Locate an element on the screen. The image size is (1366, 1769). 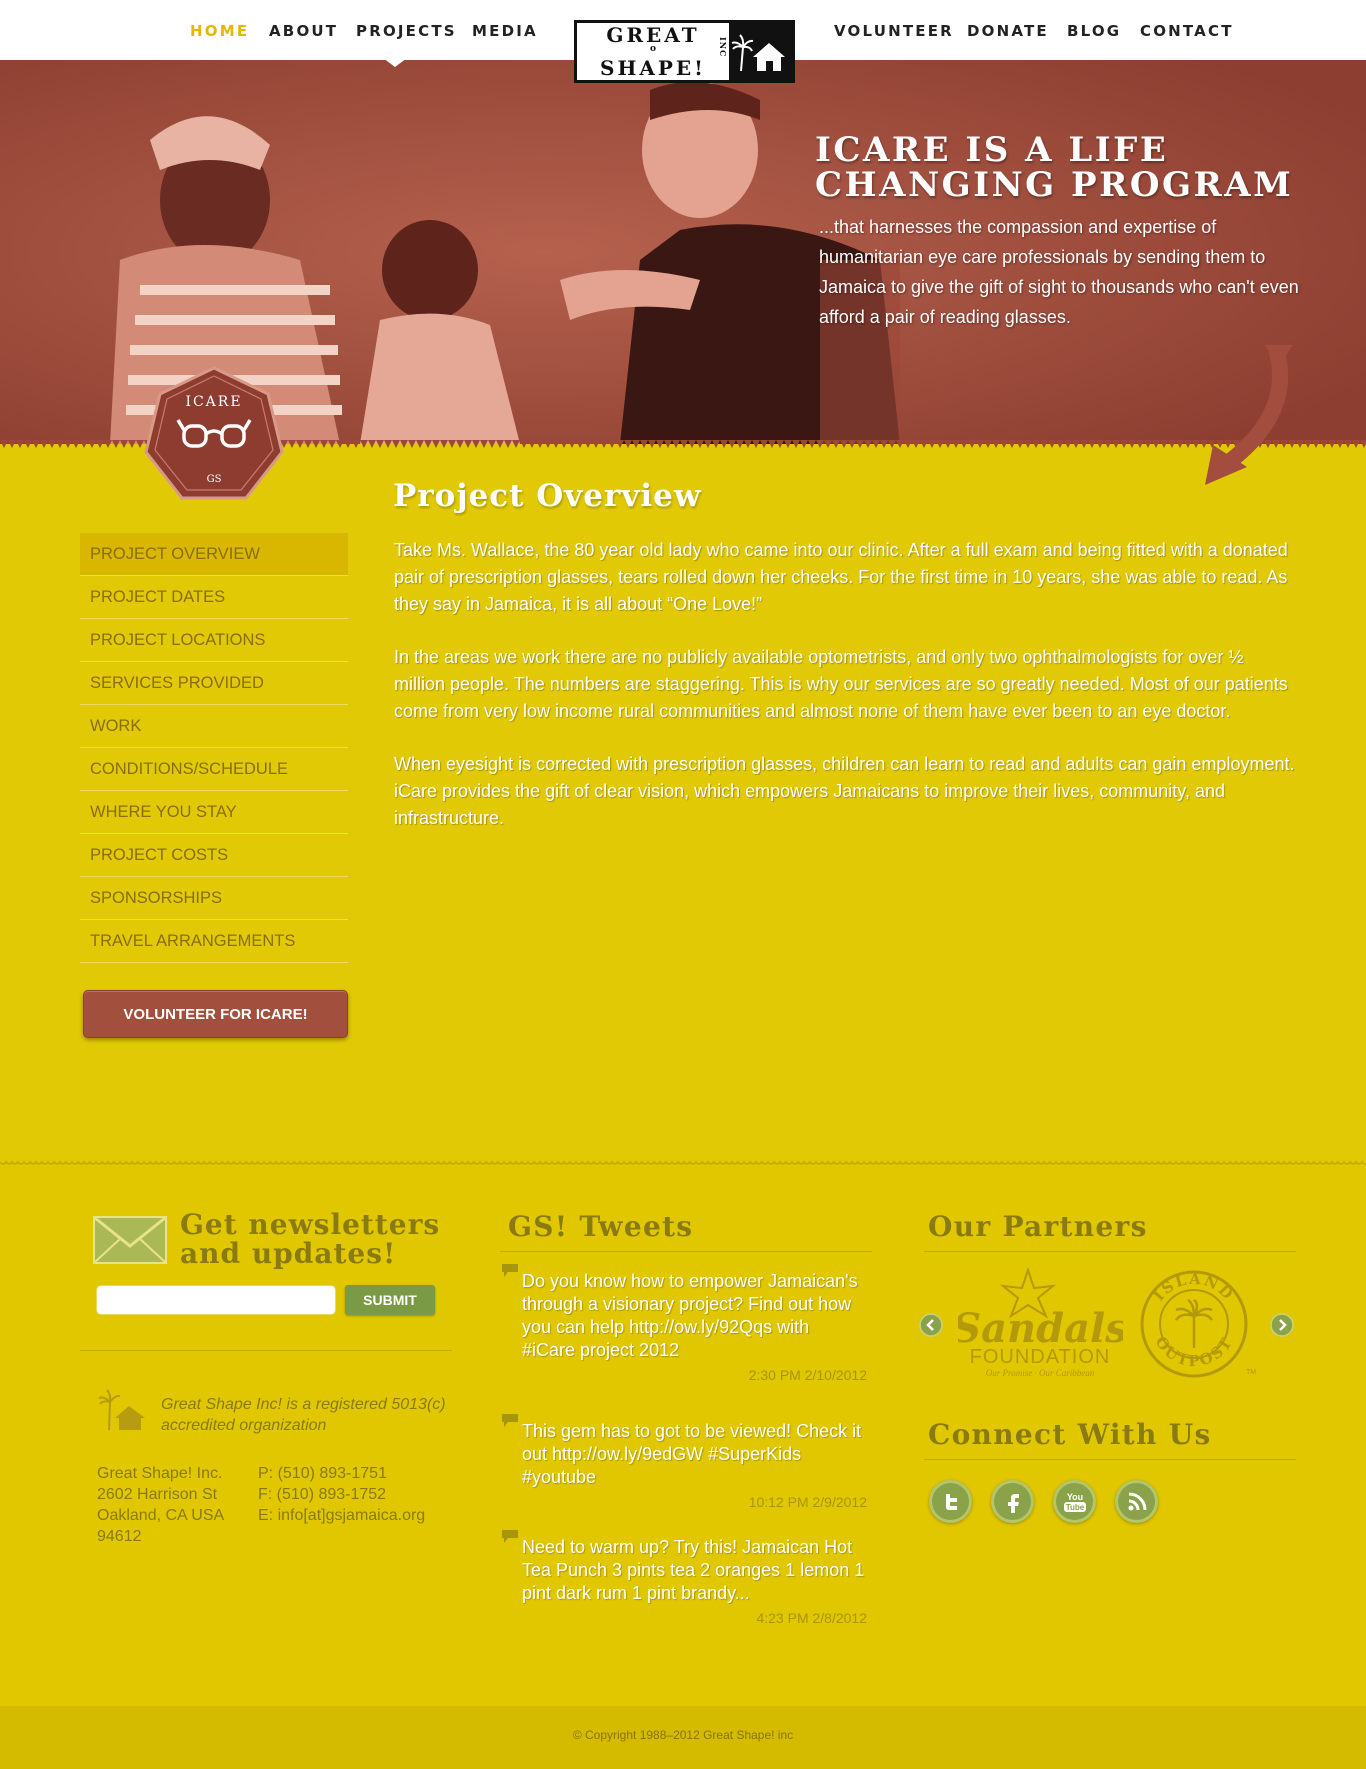
sidebar-item-project-costs: PROJECT COSTS is located at coordinates (214, 855).